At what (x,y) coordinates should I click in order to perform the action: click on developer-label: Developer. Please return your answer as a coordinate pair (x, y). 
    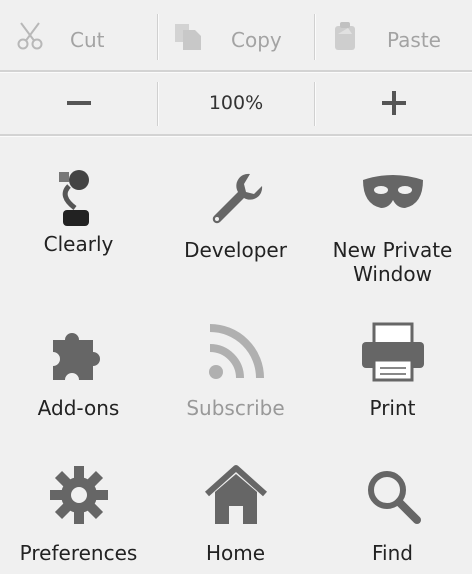
    Looking at the image, I should click on (235, 250).